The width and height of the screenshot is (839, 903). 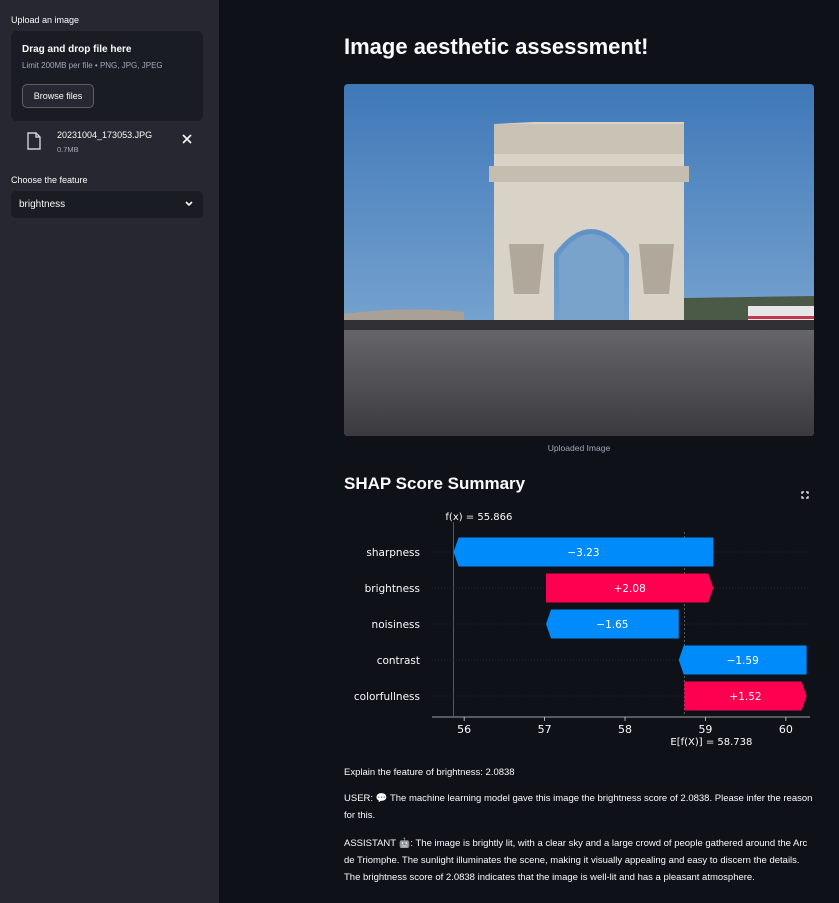 I want to click on bar-value-label: −3.23, so click(x=583, y=553).